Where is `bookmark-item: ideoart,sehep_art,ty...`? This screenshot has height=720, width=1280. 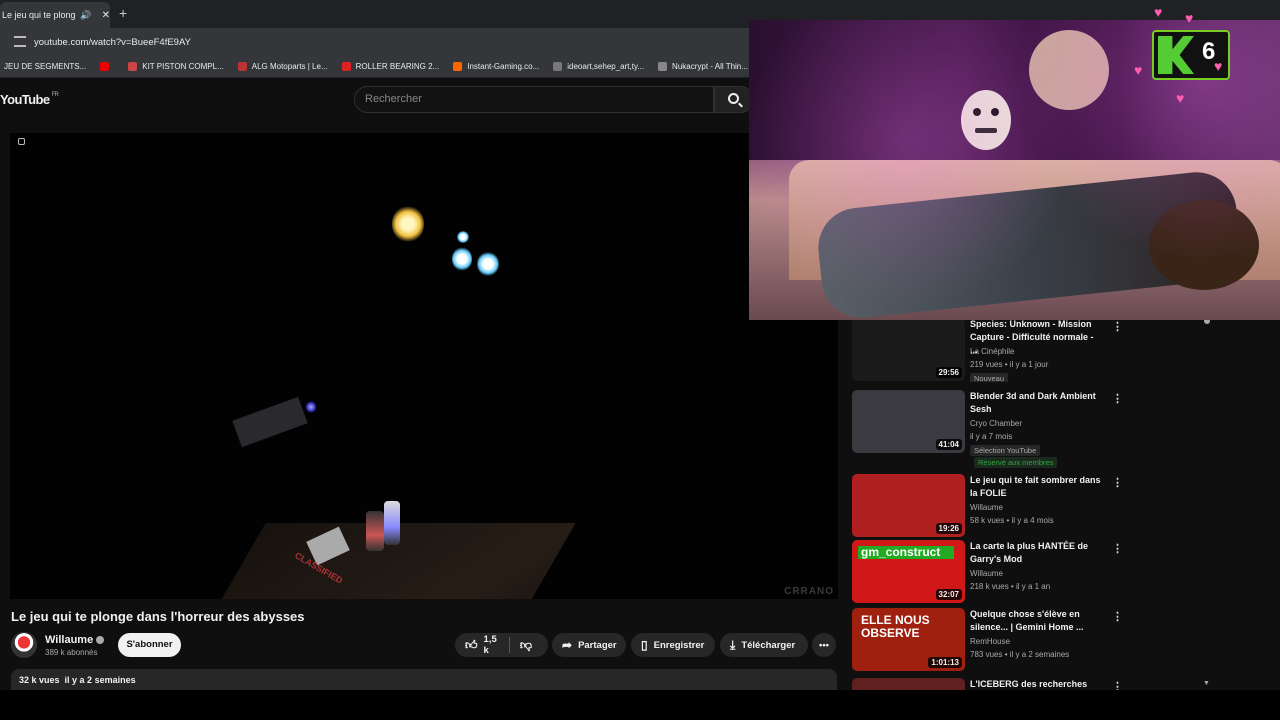
bookmark-item: ideoart,sehep_art,ty... is located at coordinates (598, 66).